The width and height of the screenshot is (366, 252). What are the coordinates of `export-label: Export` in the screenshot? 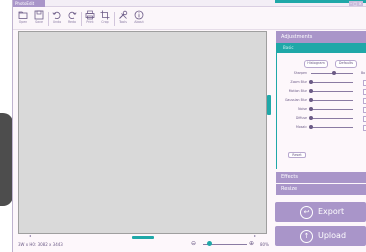 It's located at (331, 211).